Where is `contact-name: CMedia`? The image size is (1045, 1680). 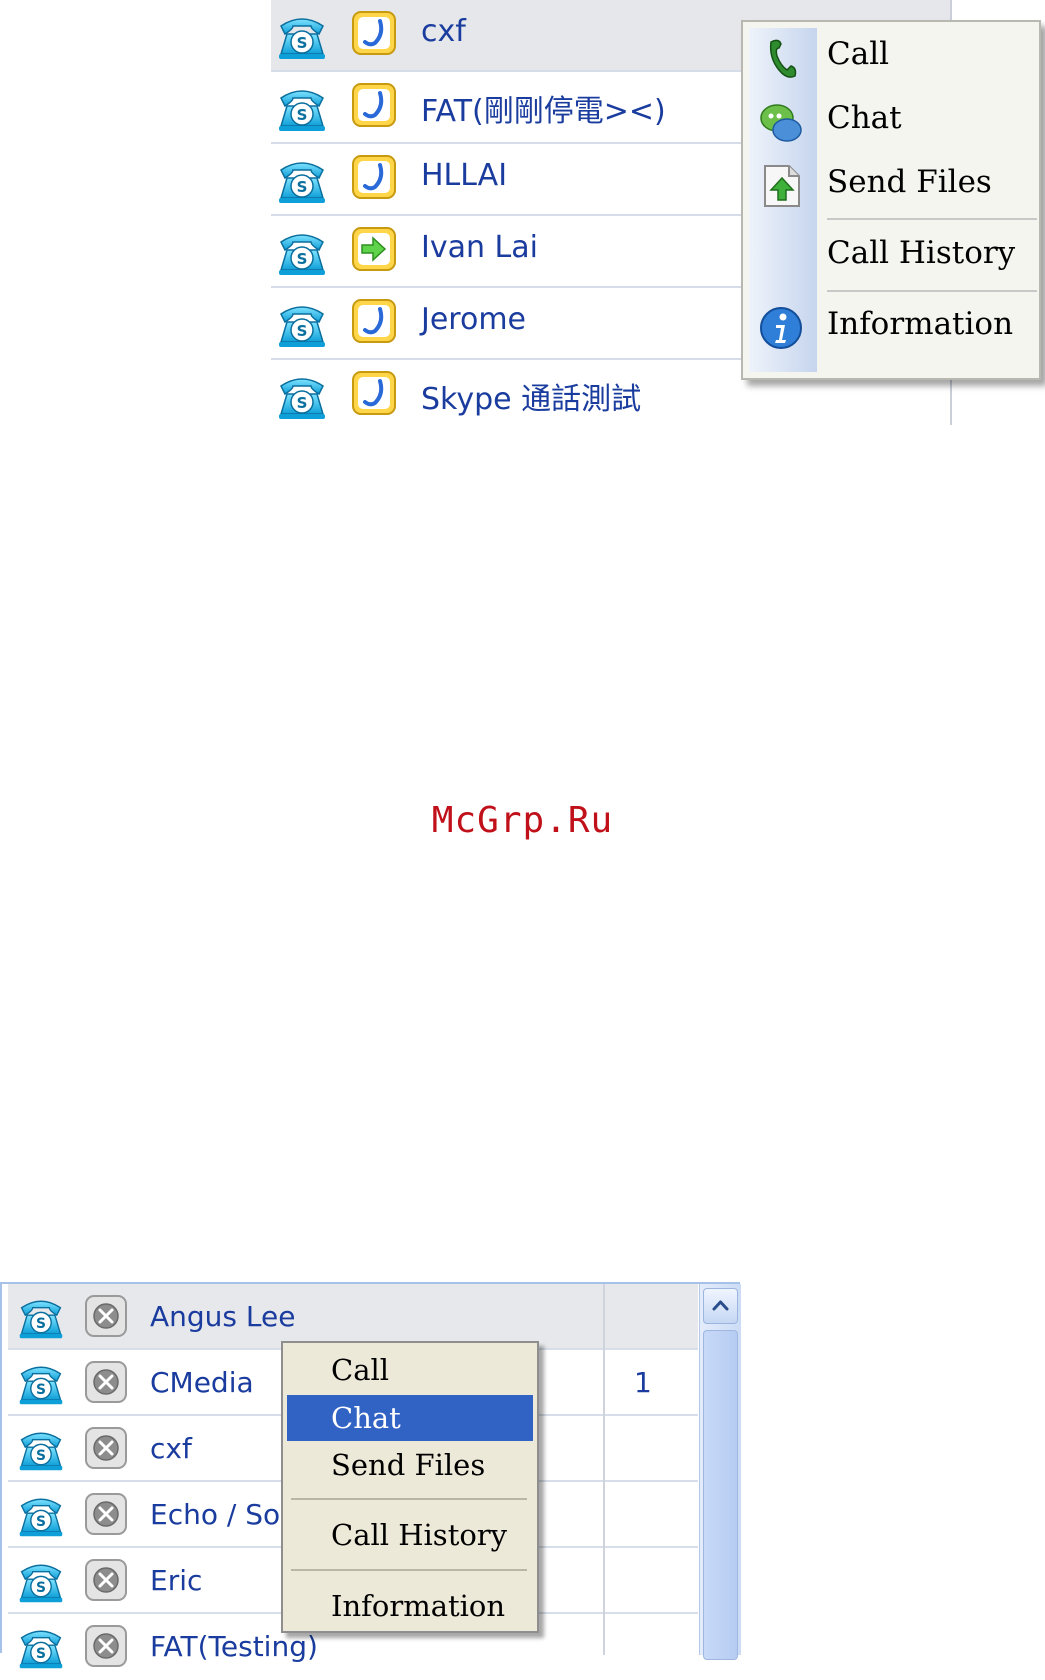
contact-name: CMedia is located at coordinates (202, 1382).